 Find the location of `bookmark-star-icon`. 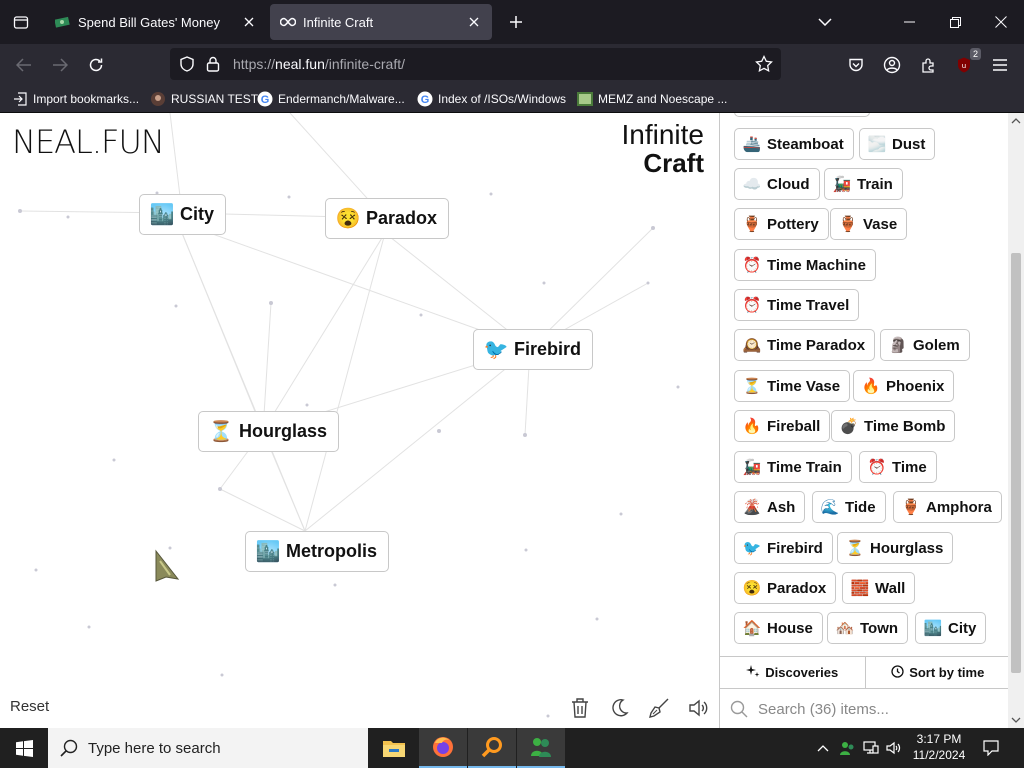

bookmark-star-icon is located at coordinates (764, 66).